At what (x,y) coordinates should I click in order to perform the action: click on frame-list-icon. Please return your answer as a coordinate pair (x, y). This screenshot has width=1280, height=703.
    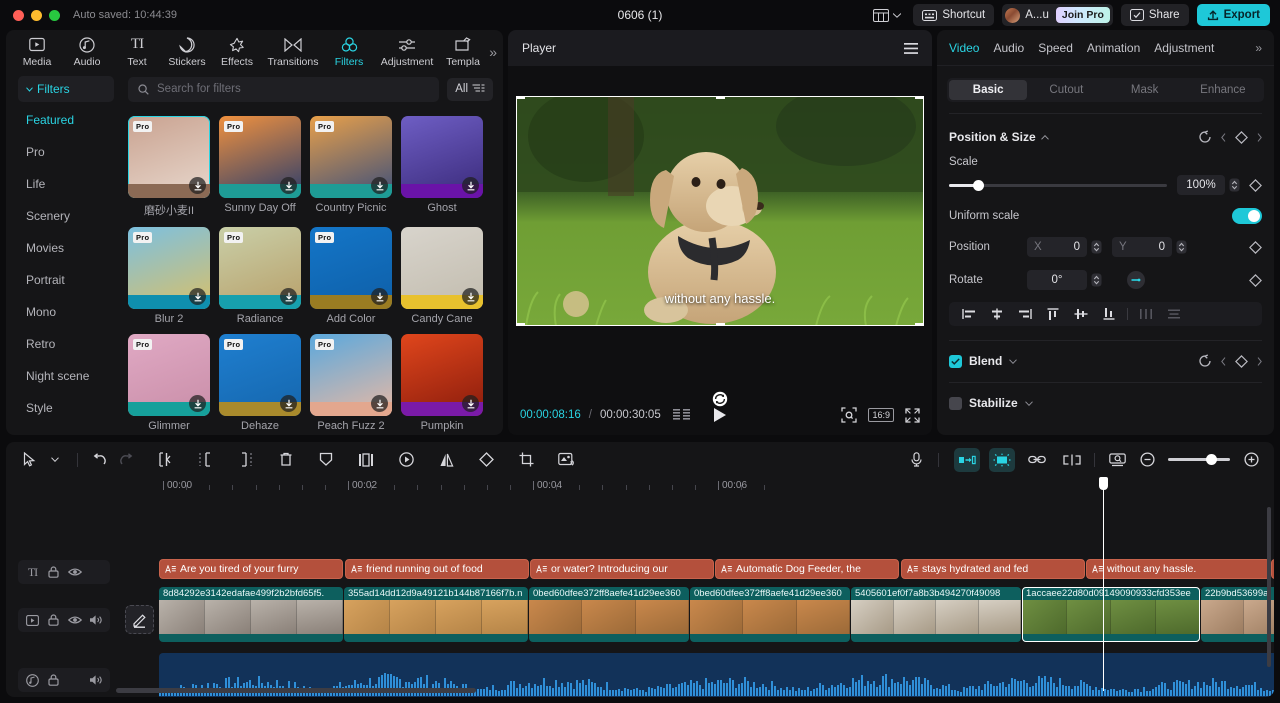
    Looking at the image, I should click on (681, 415).